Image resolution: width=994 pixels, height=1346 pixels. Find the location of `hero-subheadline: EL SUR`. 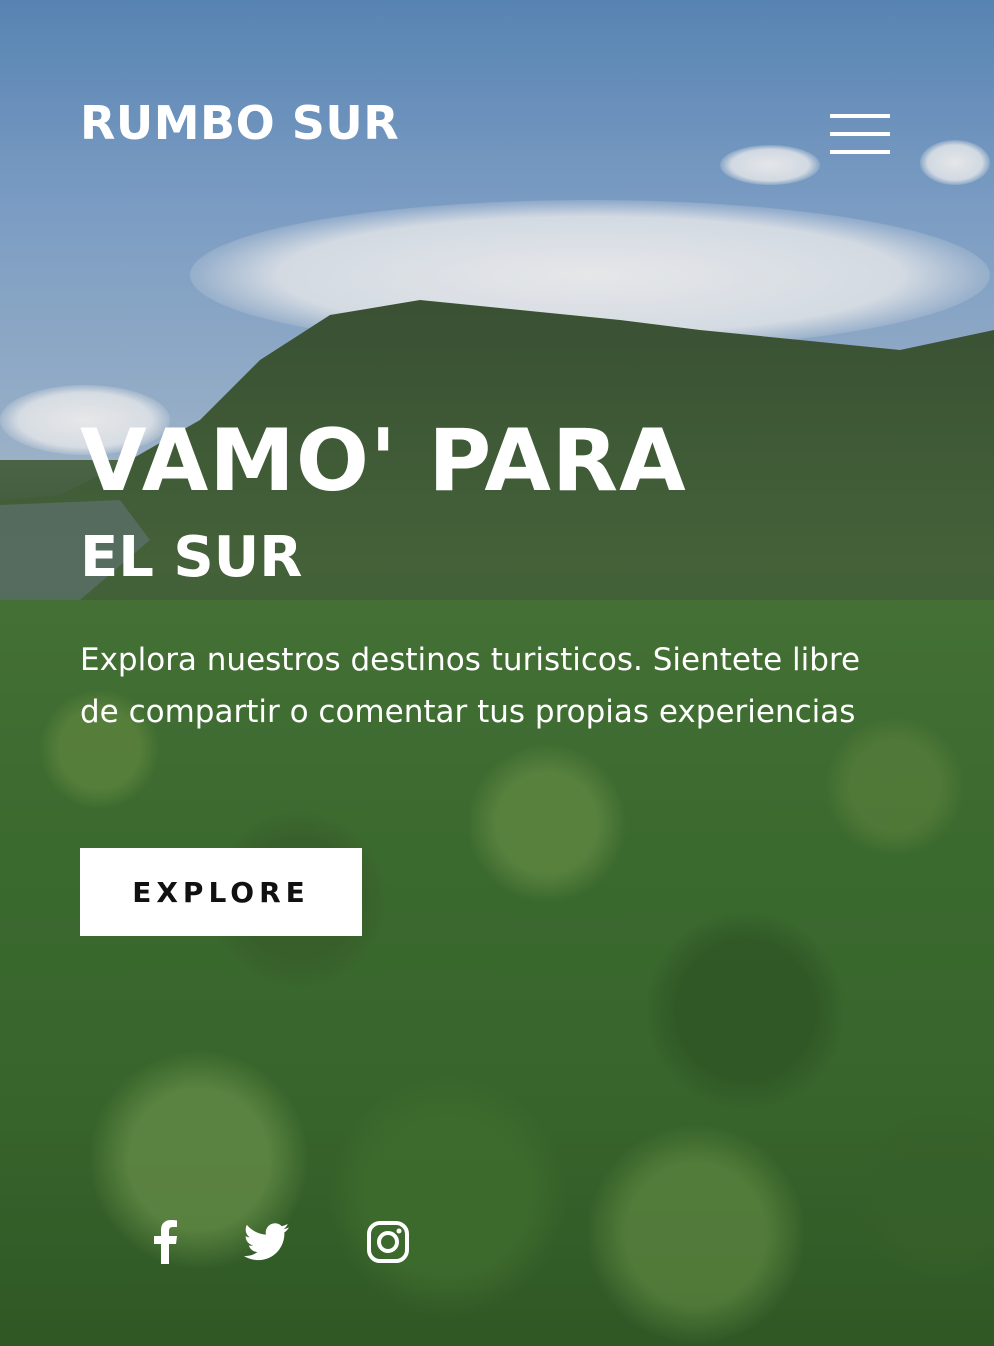

hero-subheadline: EL SUR is located at coordinates (191, 557).